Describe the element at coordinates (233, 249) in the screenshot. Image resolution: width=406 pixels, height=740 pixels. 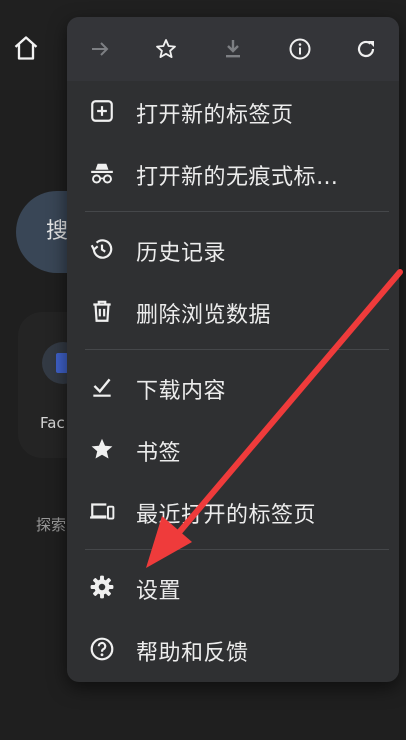
I see `menu-item-history: 历史记录` at that location.